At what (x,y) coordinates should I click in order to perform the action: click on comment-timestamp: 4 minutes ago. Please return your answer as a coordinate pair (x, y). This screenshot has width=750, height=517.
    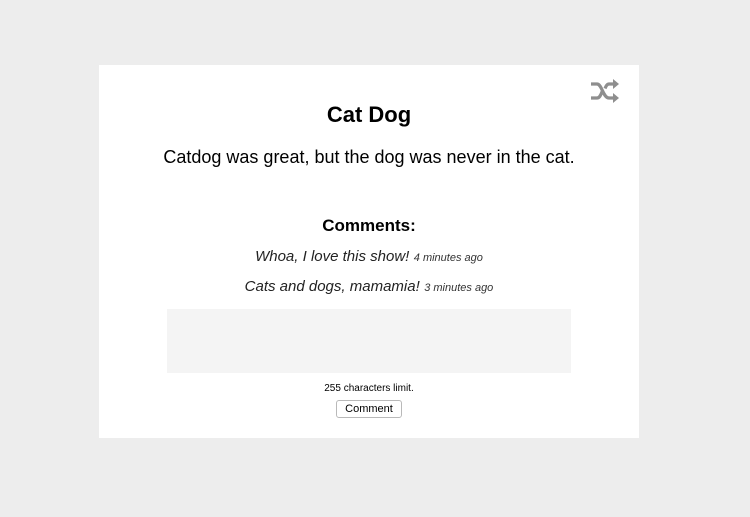
    Looking at the image, I should click on (448, 258).